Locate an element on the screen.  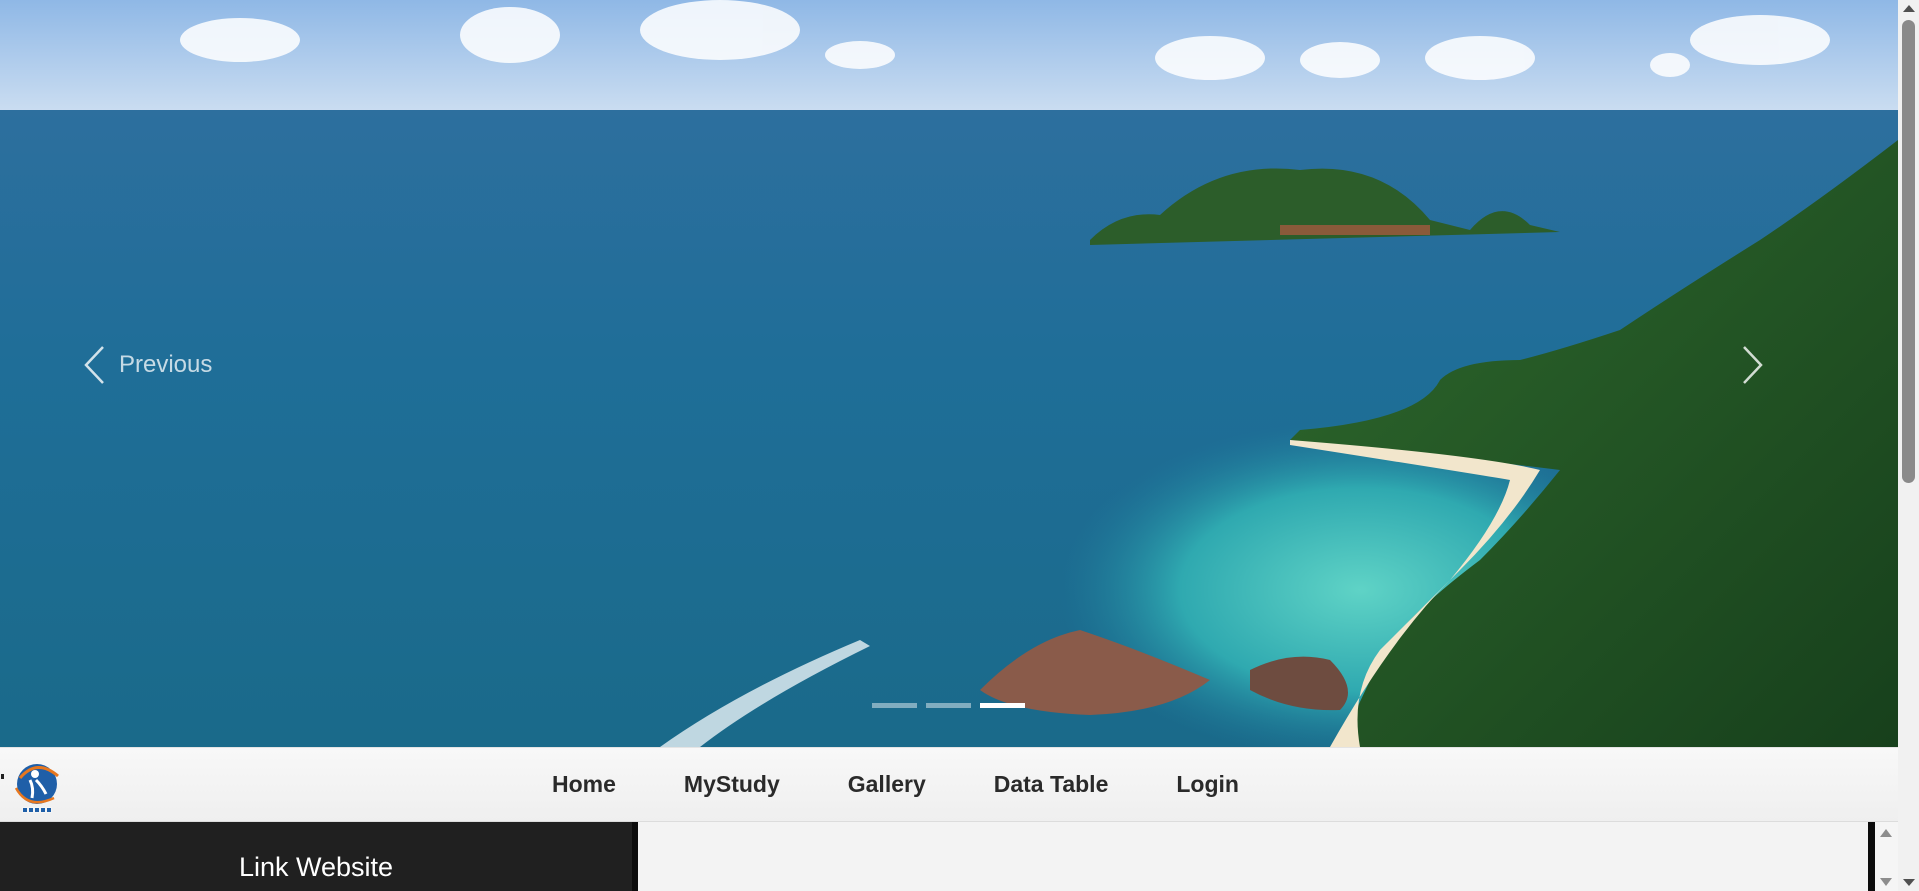
stt-nf-logo-icon is located at coordinates (37, 787).